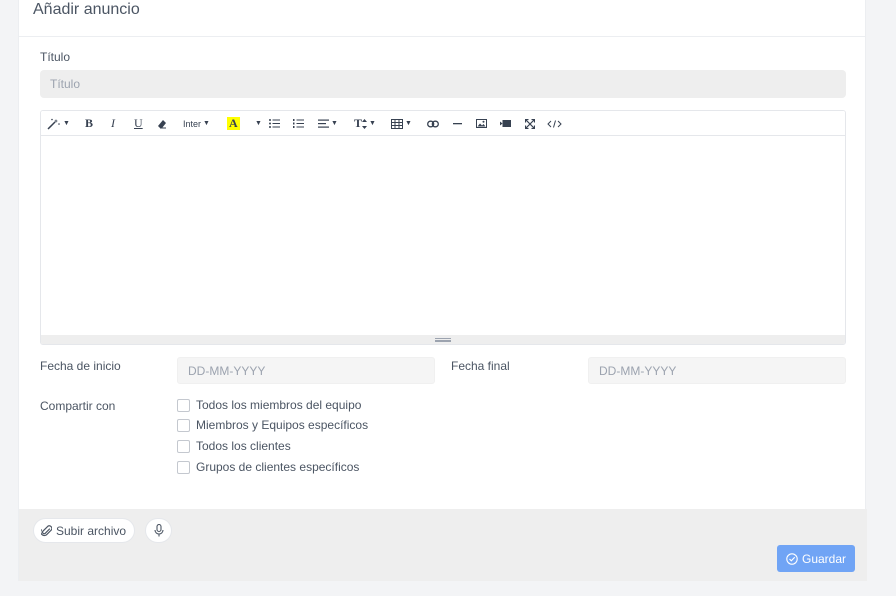  I want to click on paperclip-icon, so click(46, 531).